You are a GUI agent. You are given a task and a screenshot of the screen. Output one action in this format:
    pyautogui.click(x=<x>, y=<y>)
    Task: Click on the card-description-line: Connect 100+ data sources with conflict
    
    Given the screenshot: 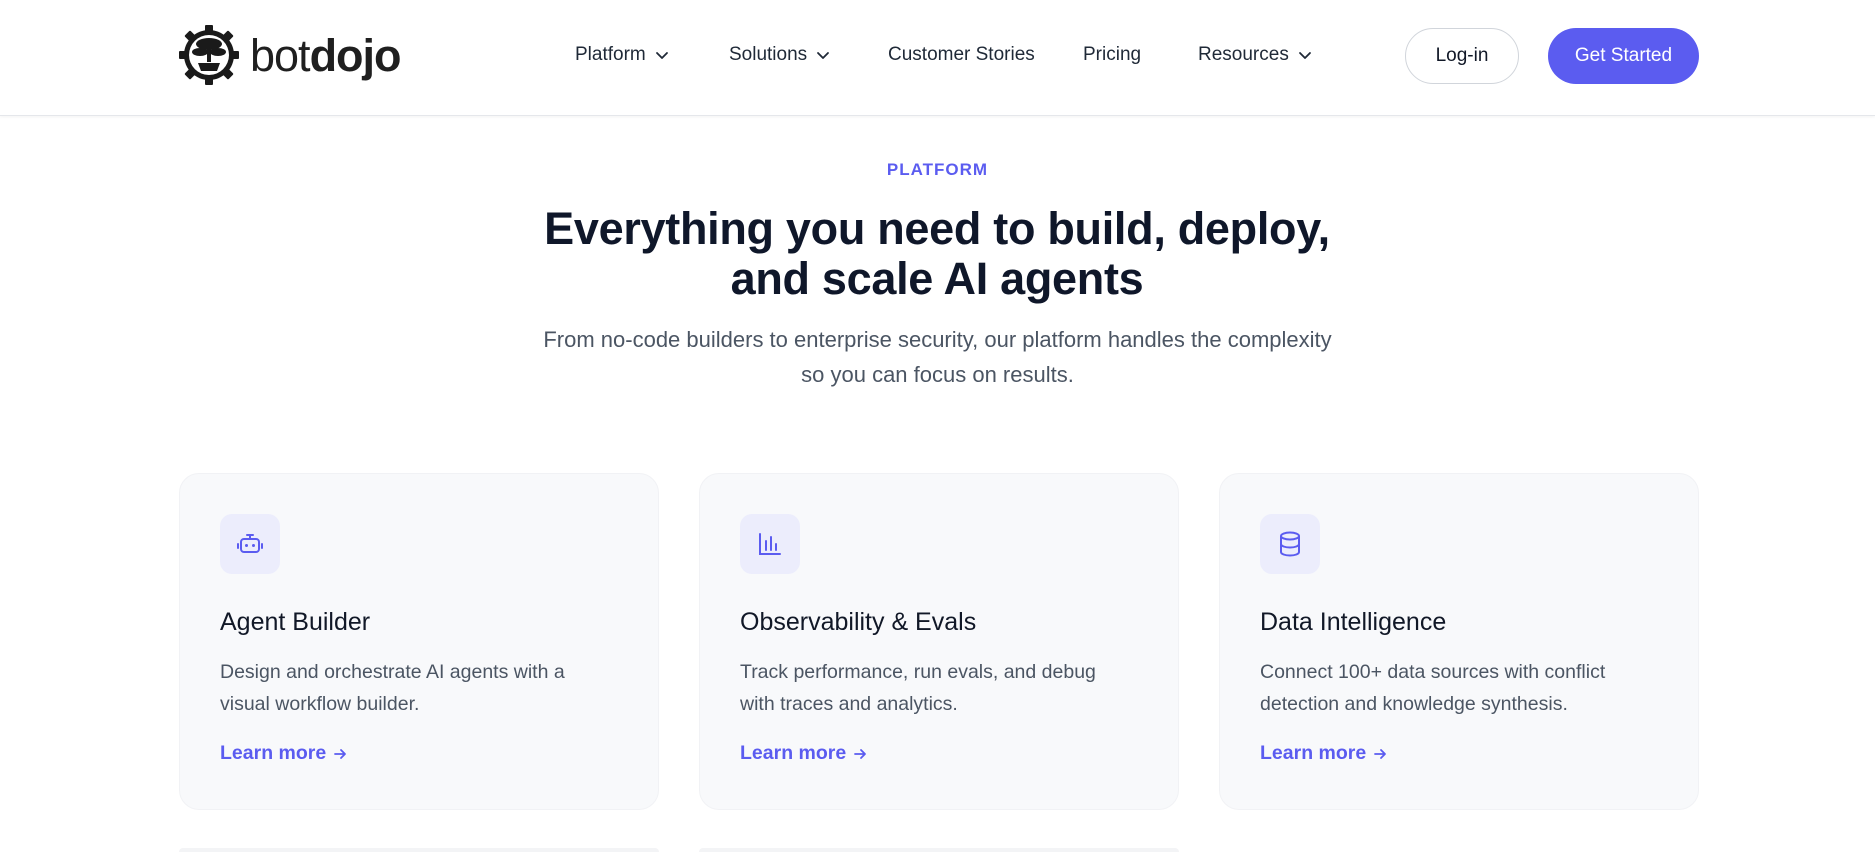 What is the action you would take?
    pyautogui.click(x=1433, y=672)
    